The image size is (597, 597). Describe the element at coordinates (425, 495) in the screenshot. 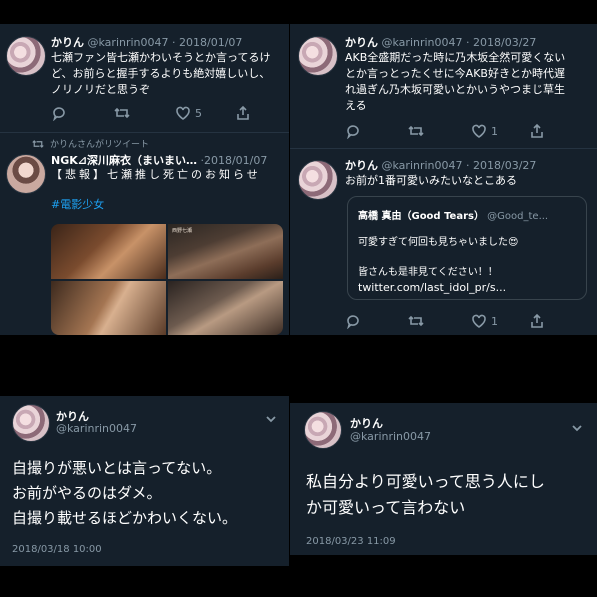

I see `tweet-text: 私自分より可愛いって思う人にし か可愛いって言わない` at that location.